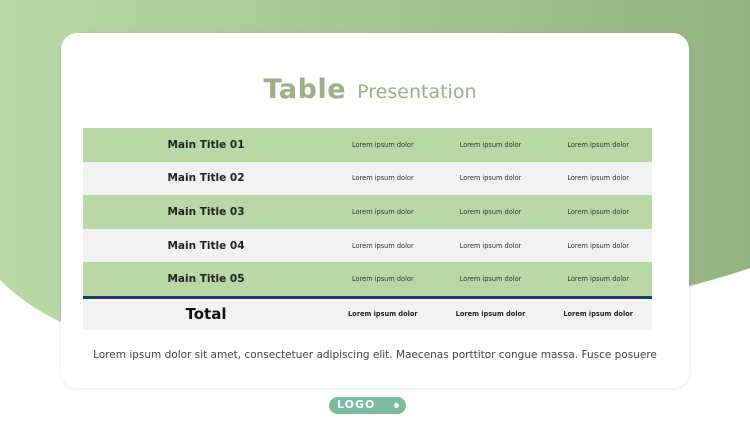  I want to click on logo-badge: LOGO, so click(367, 405).